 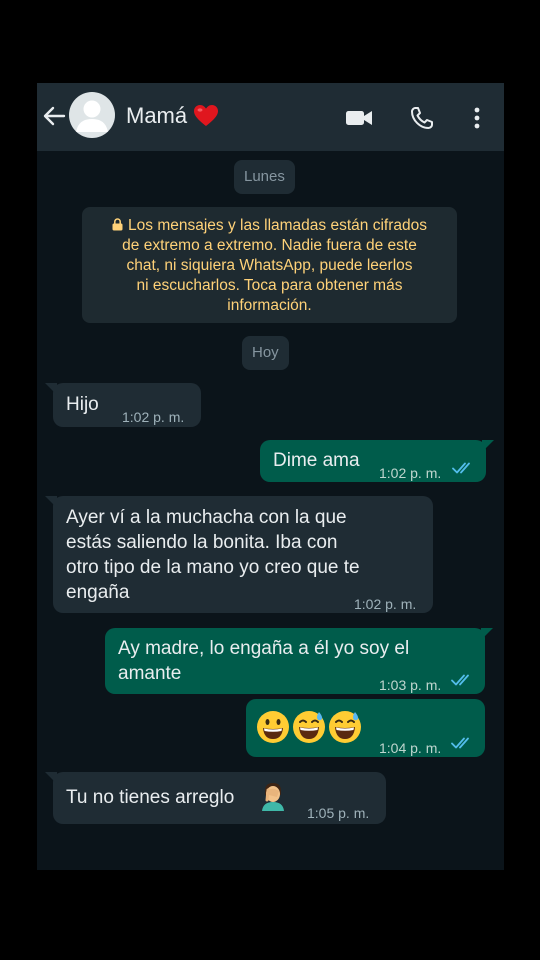 What do you see at coordinates (98, 592) in the screenshot?
I see `message-text-line: engaña` at bounding box center [98, 592].